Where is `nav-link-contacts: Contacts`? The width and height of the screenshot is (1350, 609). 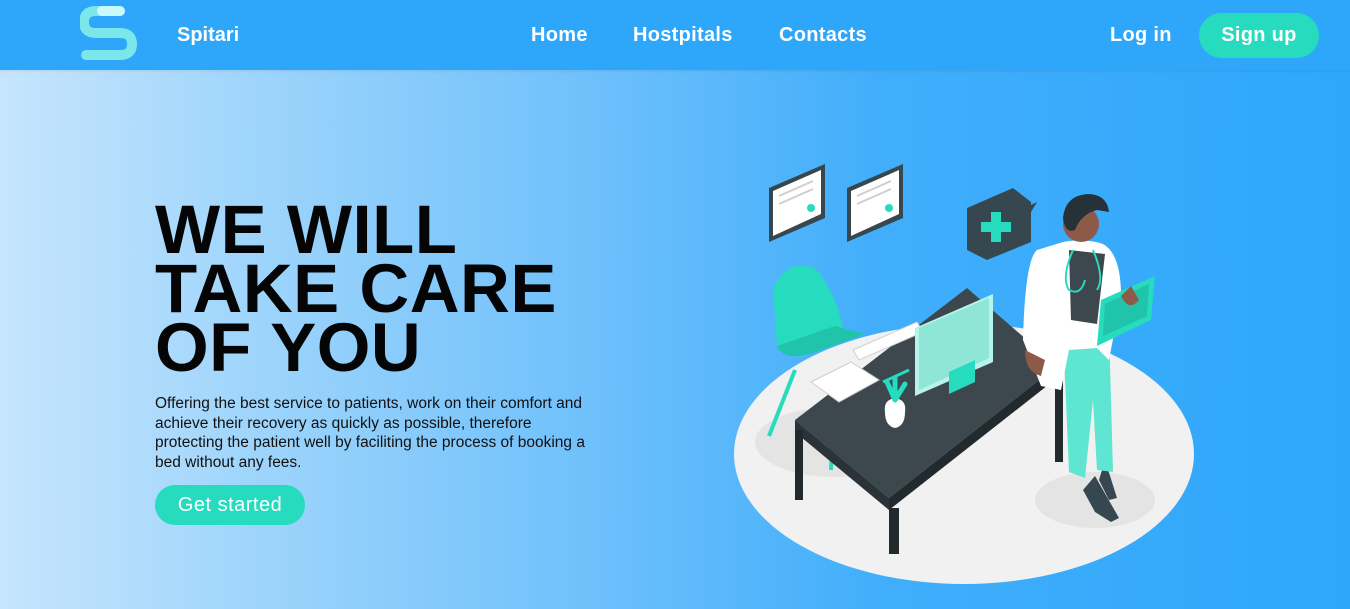 nav-link-contacts: Contacts is located at coordinates (823, 35).